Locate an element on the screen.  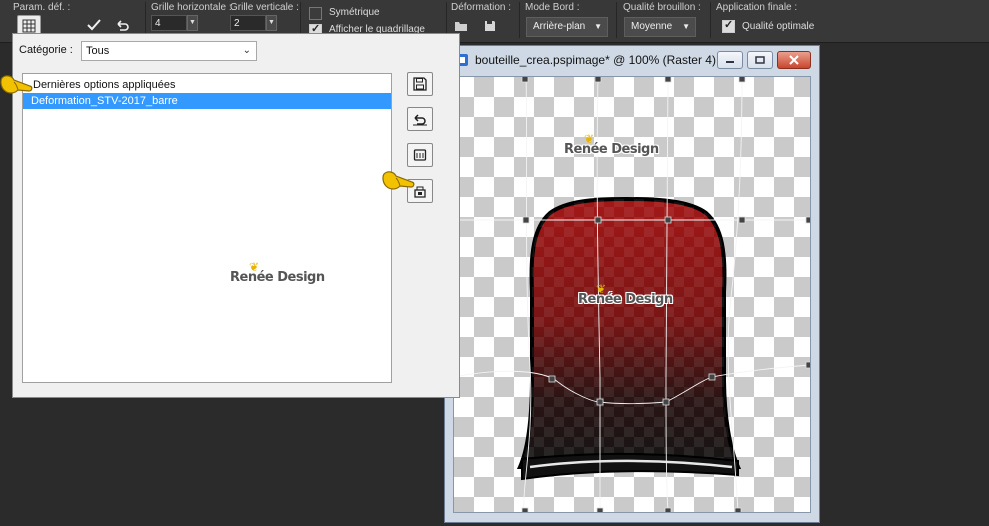
close-button is located at coordinates (794, 60).